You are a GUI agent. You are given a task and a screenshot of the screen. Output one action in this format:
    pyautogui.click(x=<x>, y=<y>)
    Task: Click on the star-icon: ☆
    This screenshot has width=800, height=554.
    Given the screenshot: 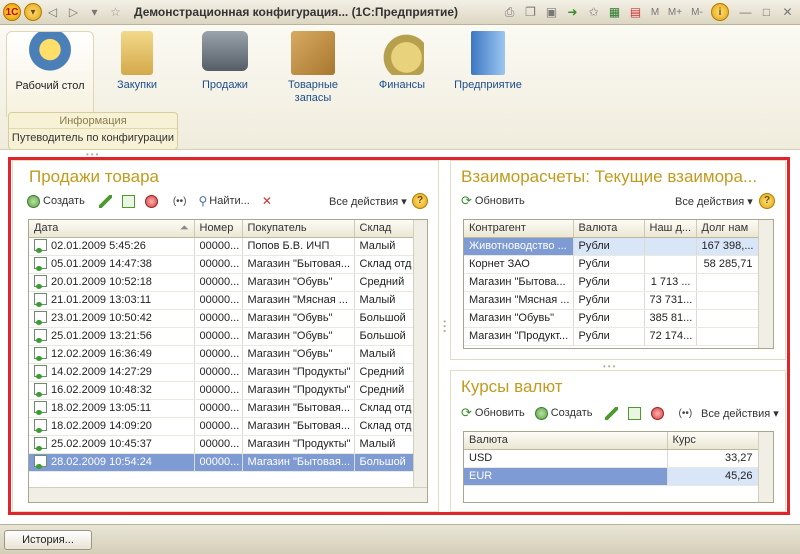 What is the action you would take?
    pyautogui.click(x=115, y=12)
    